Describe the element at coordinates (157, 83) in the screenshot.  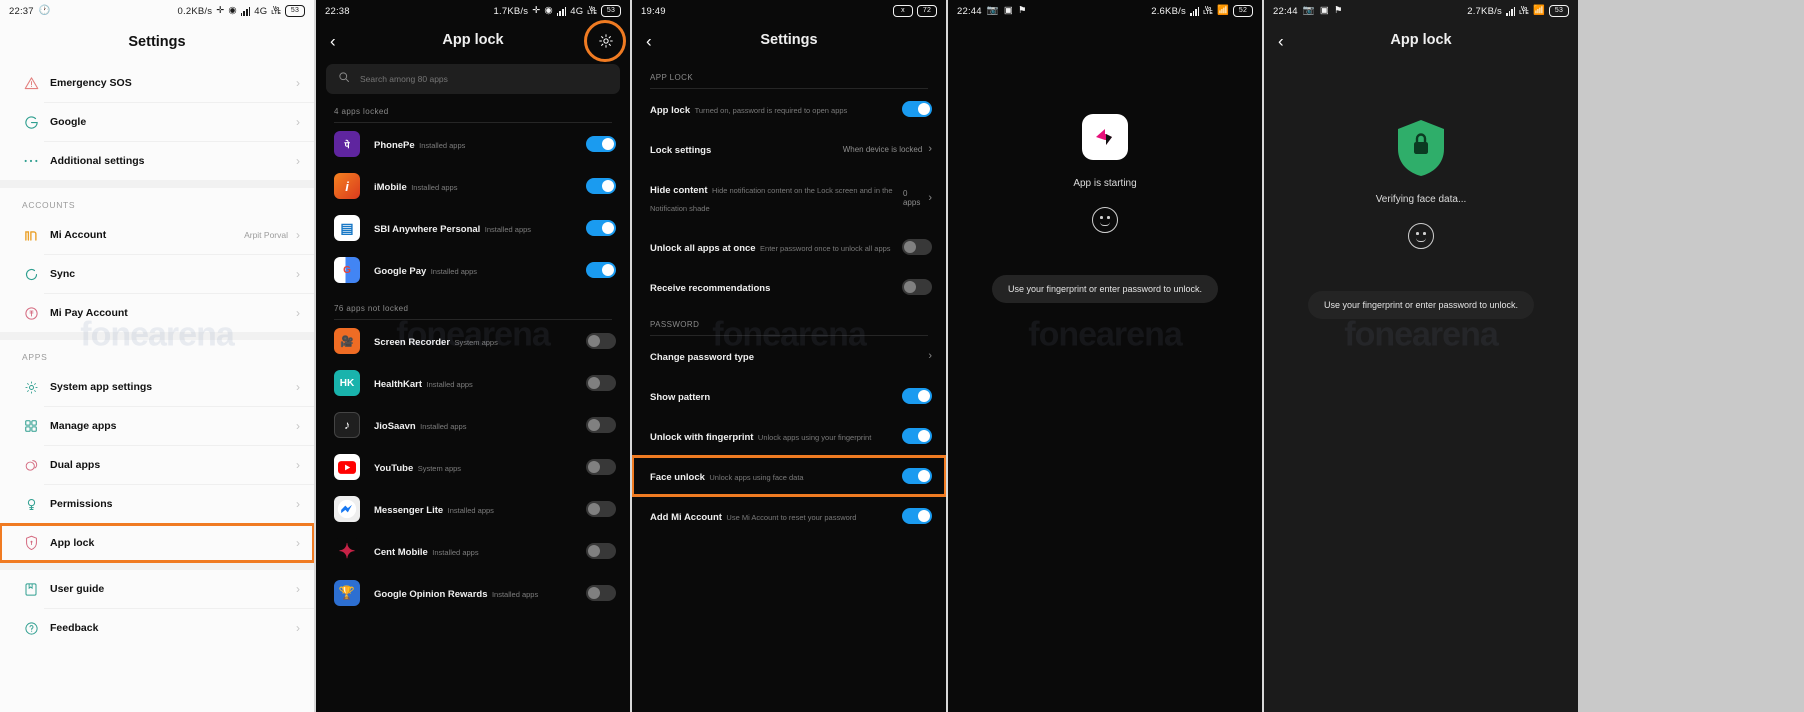
I see `sidebar-item-emergency-sos: Emergency SOS ›` at that location.